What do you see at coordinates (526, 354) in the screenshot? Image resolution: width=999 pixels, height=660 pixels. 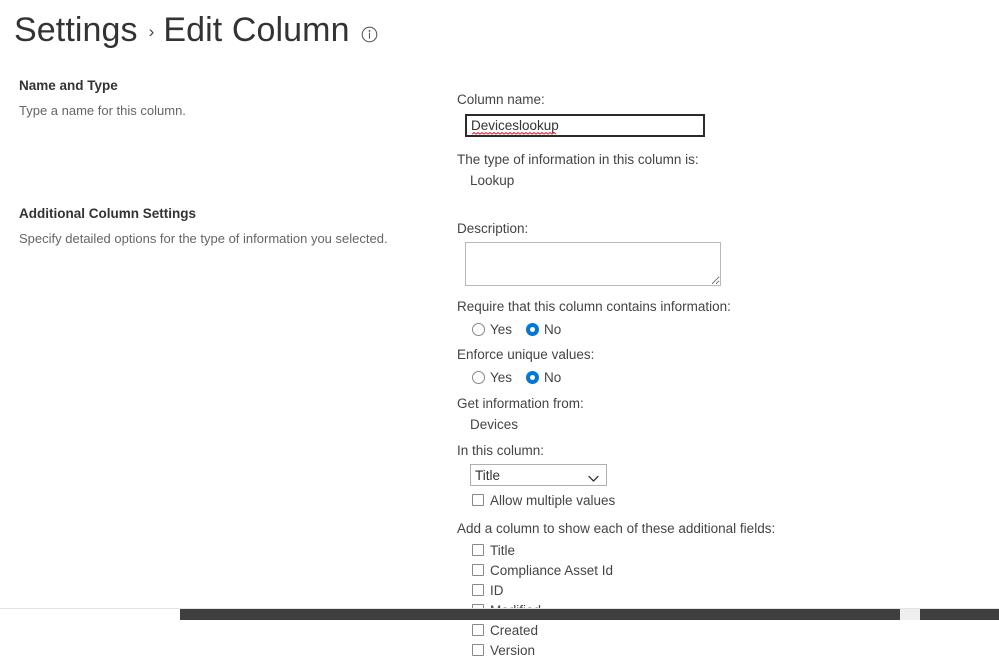 I see `enforce-unique-label: Enforce unique values:` at bounding box center [526, 354].